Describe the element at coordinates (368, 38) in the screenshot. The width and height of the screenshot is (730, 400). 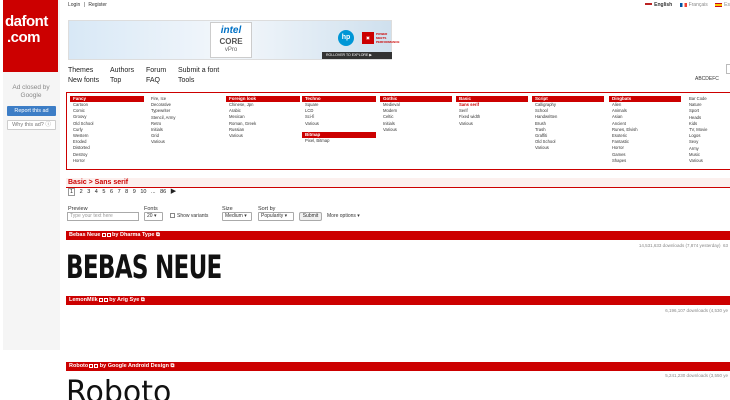
I see `ad-badge: ▣` at that location.